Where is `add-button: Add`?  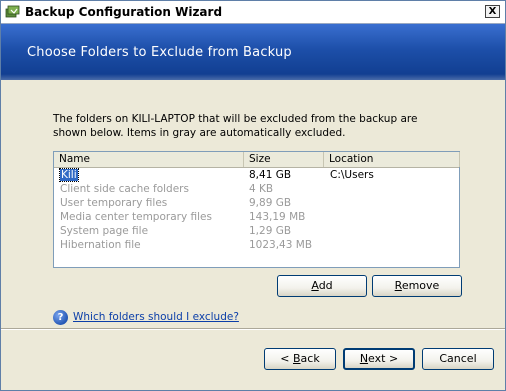
add-button: Add is located at coordinates (322, 286).